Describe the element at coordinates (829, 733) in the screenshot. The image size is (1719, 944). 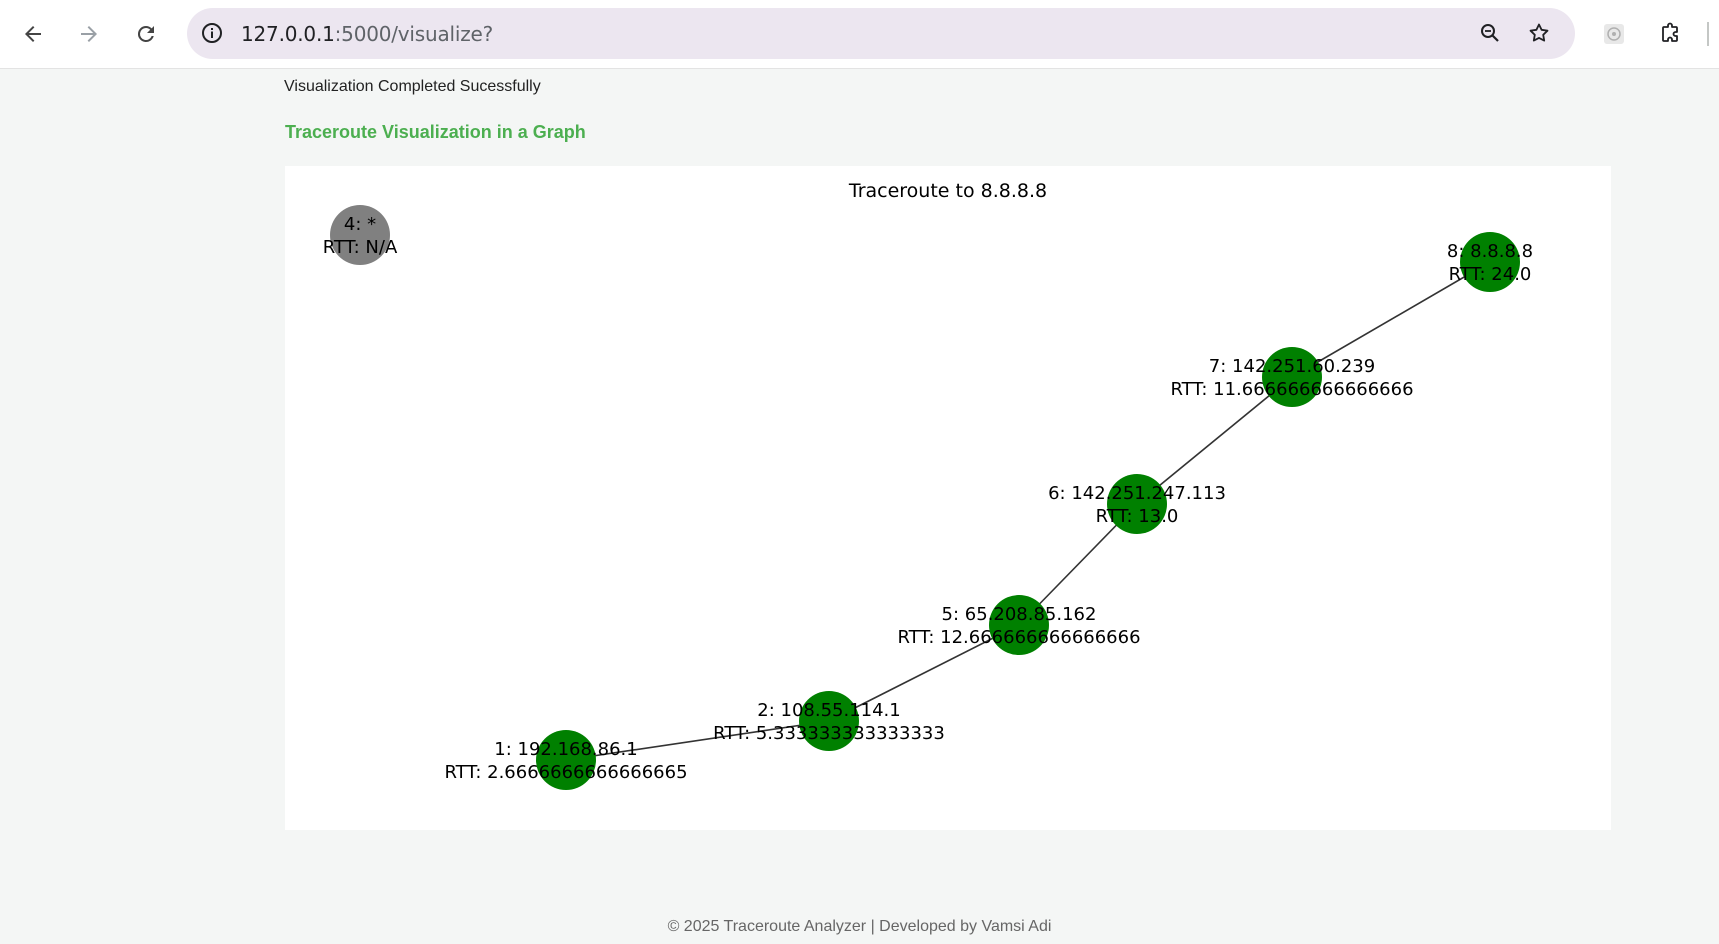
I see `node-rtt-label: RTT: 5.333333333333333` at that location.